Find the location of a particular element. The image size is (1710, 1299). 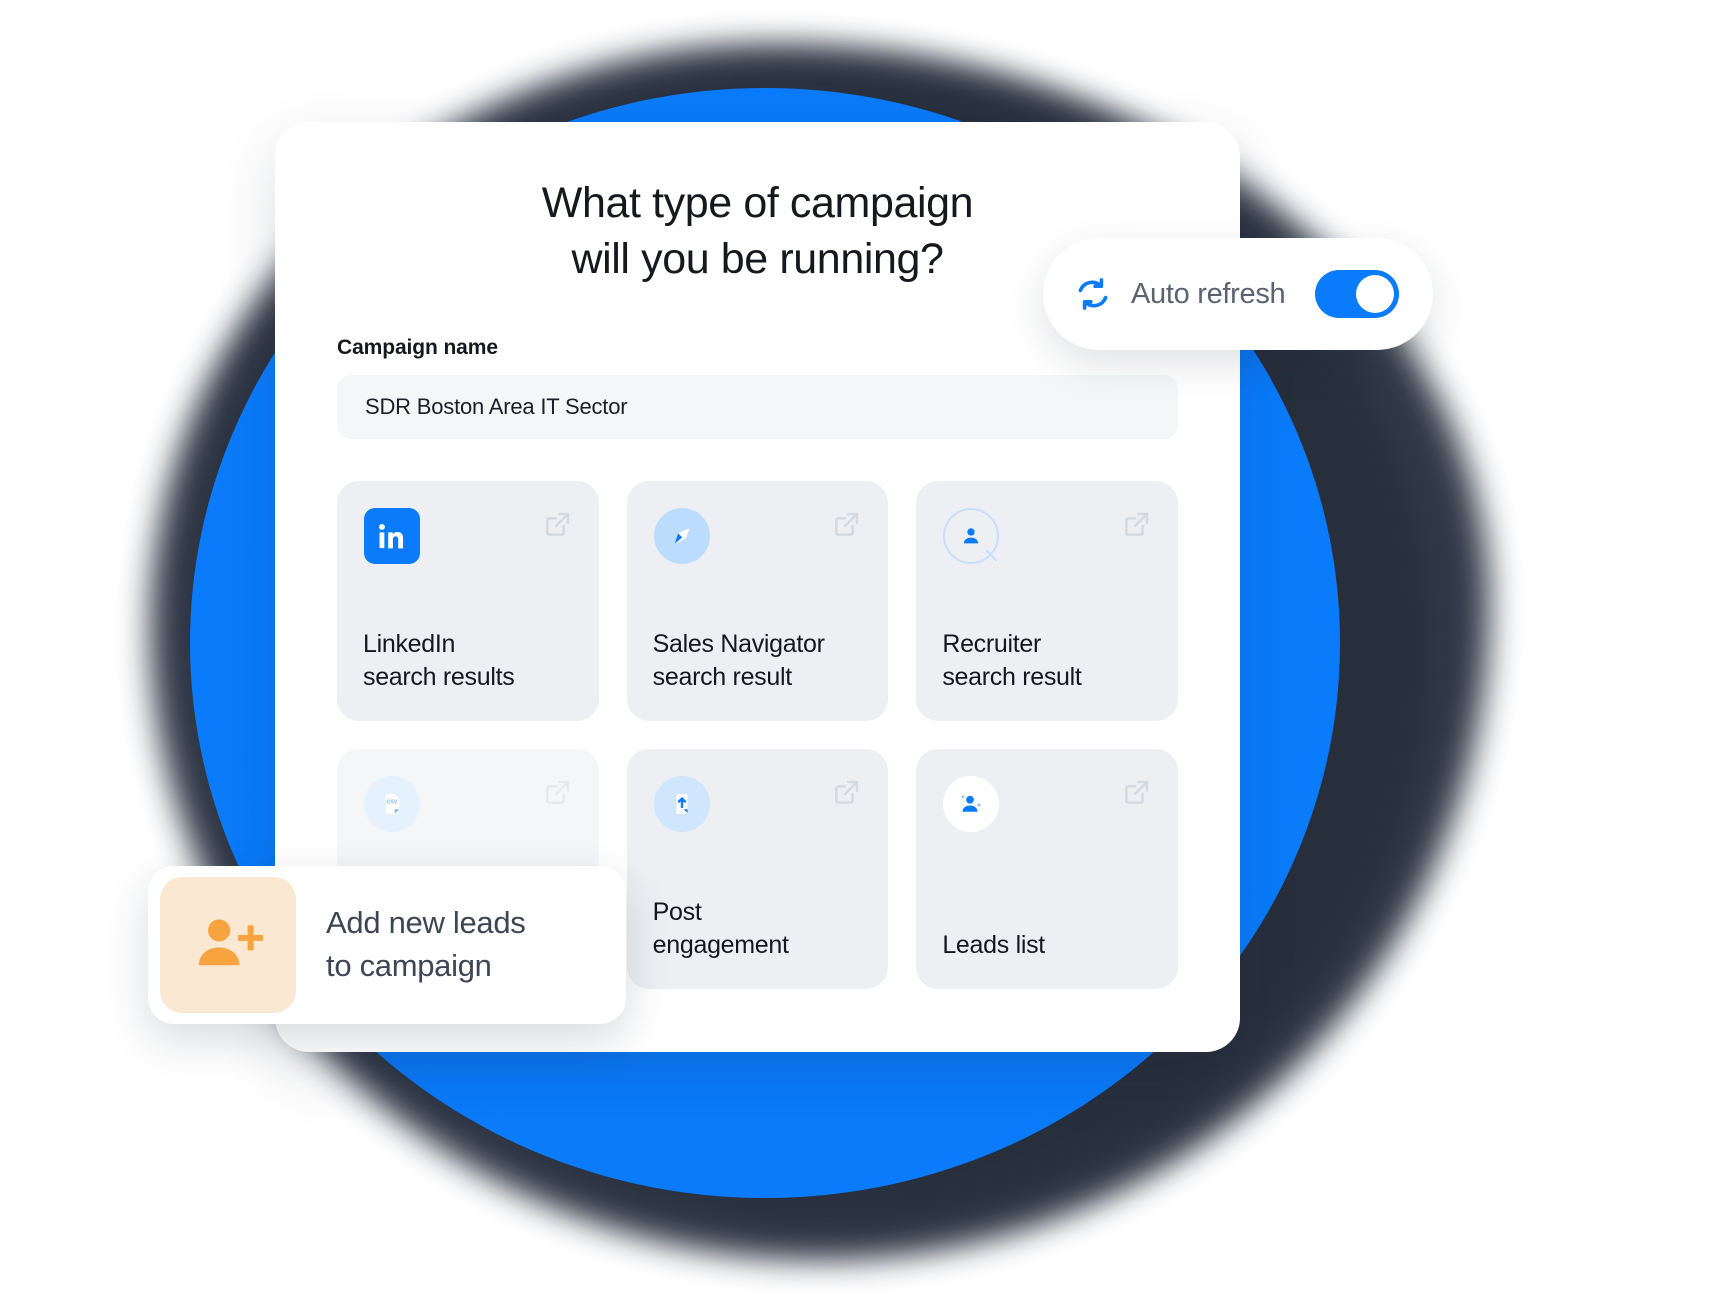

csv-file-icon: CSV is located at coordinates (392, 804).